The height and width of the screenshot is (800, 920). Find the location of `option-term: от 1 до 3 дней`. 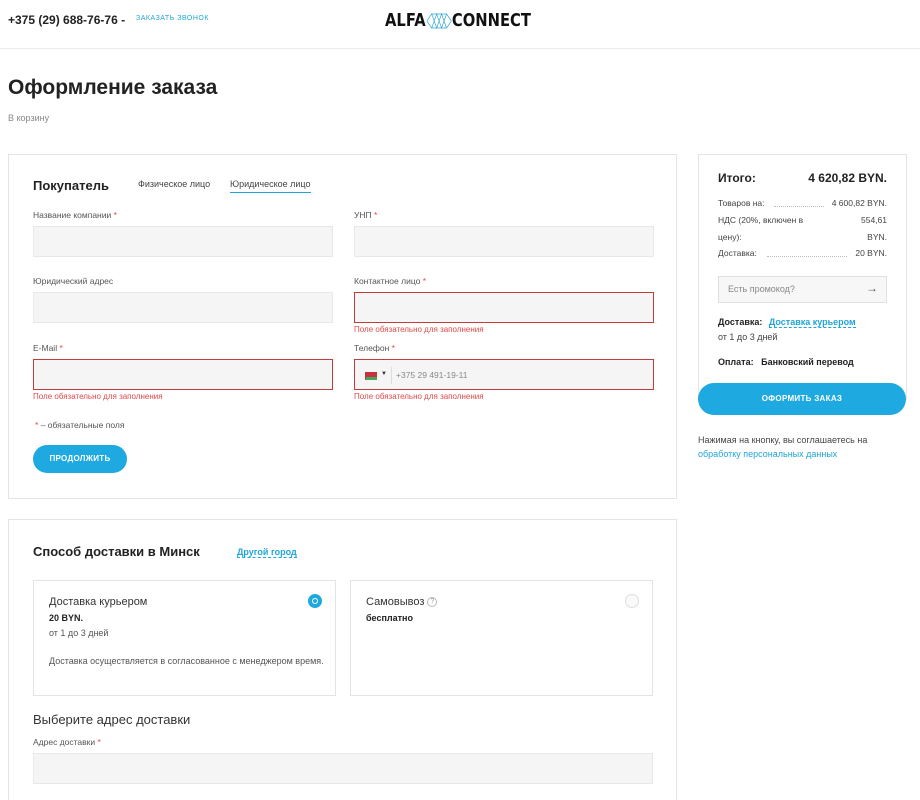

option-term: от 1 до 3 дней is located at coordinates (79, 633).